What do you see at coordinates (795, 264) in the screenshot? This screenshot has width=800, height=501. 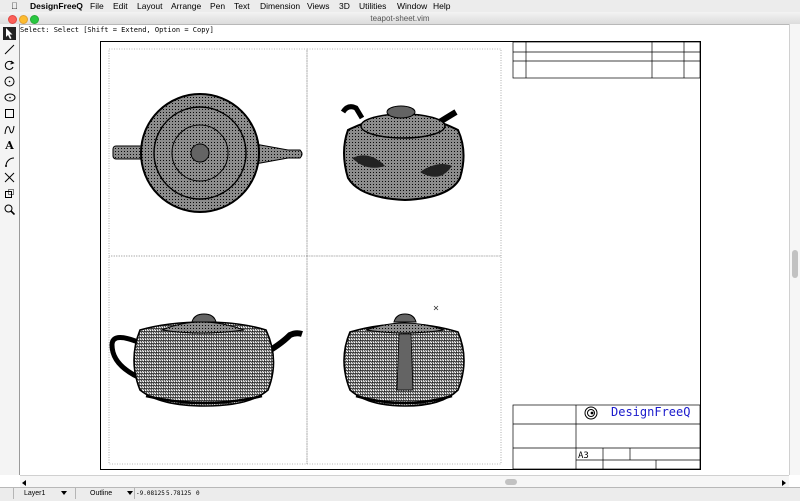 I see `vertical-scroll-thumb` at bounding box center [795, 264].